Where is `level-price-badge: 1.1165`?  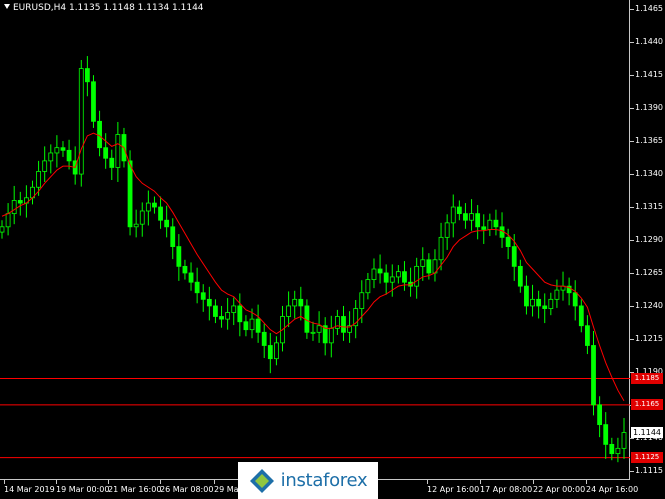 level-price-badge: 1.1165 is located at coordinates (647, 405).